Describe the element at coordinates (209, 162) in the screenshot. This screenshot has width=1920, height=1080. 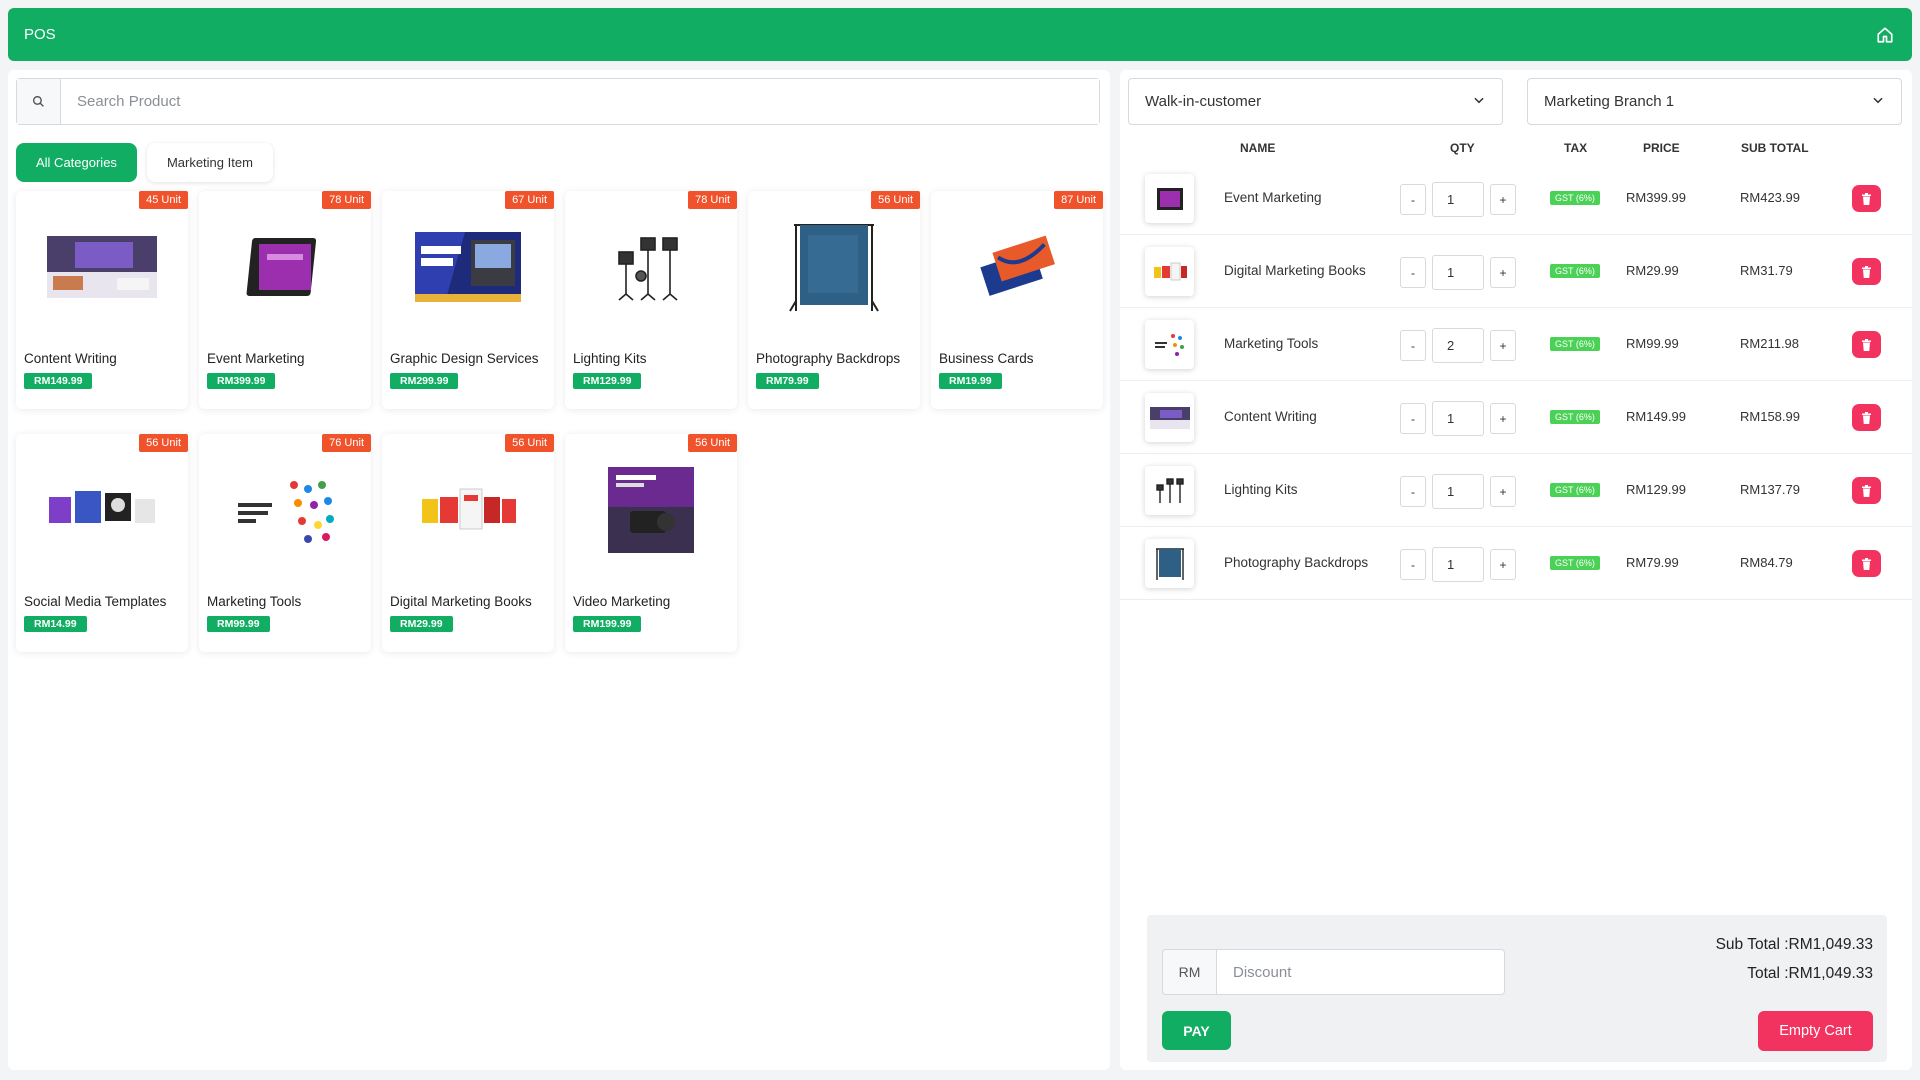
I see `category-marketing-item: Marketing Item` at that location.